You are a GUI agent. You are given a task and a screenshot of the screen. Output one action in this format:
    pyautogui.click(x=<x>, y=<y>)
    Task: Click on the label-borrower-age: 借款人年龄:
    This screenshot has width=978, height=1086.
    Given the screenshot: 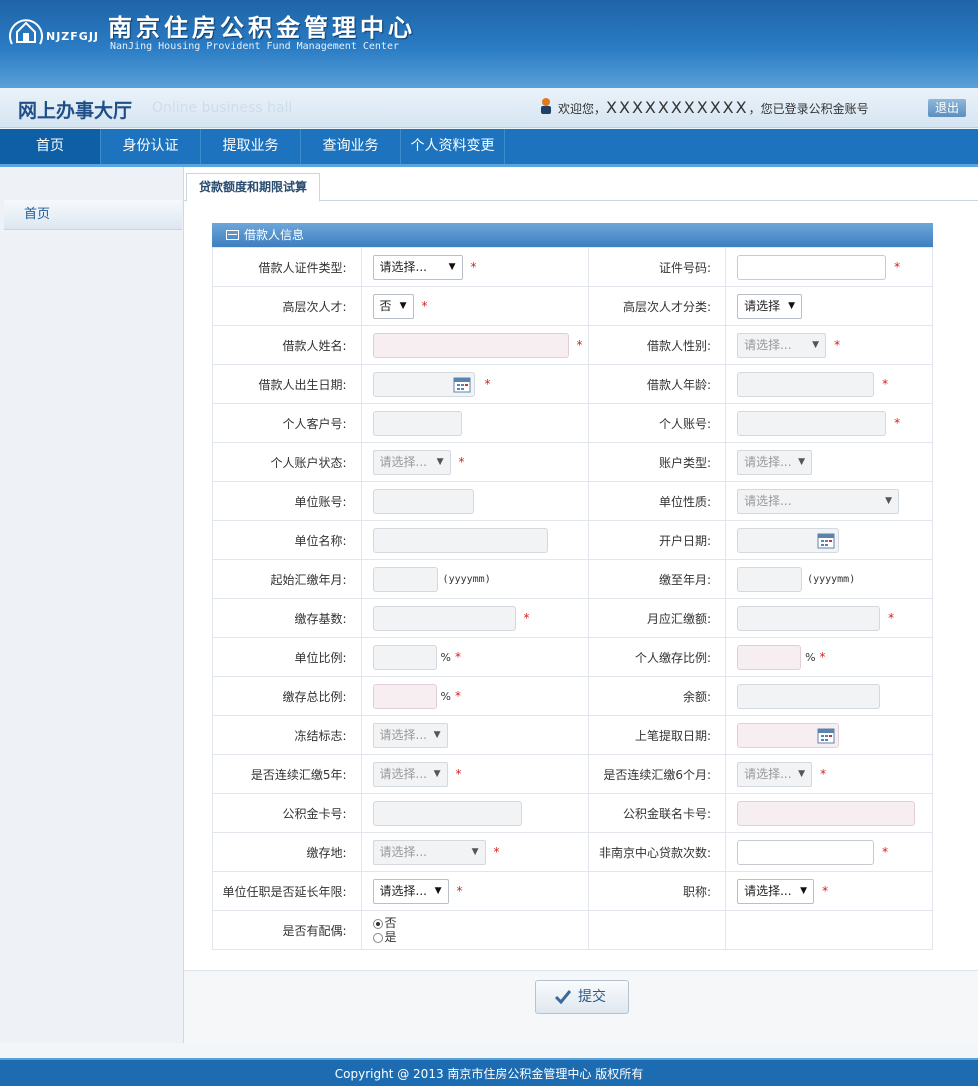 What is the action you would take?
    pyautogui.click(x=657, y=384)
    